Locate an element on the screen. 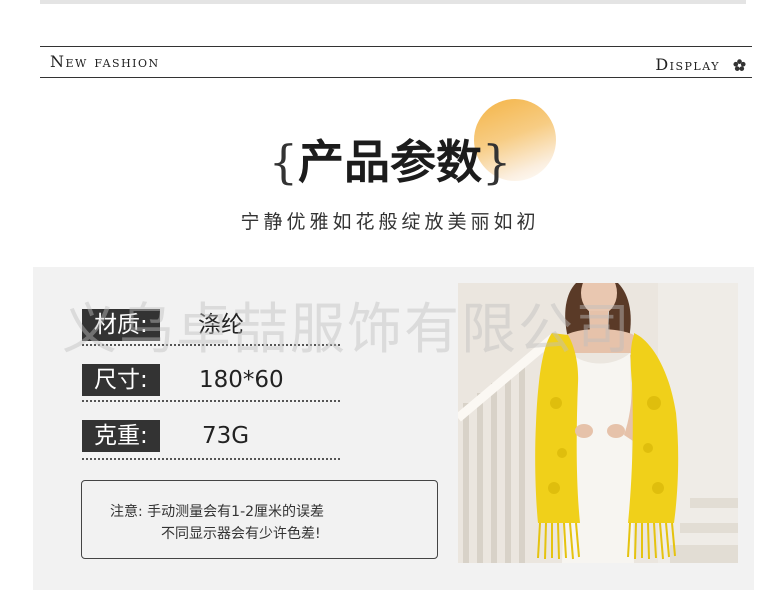 Image resolution: width=780 pixels, height=608 pixels. spec-value-size: 180*60 is located at coordinates (241, 380).